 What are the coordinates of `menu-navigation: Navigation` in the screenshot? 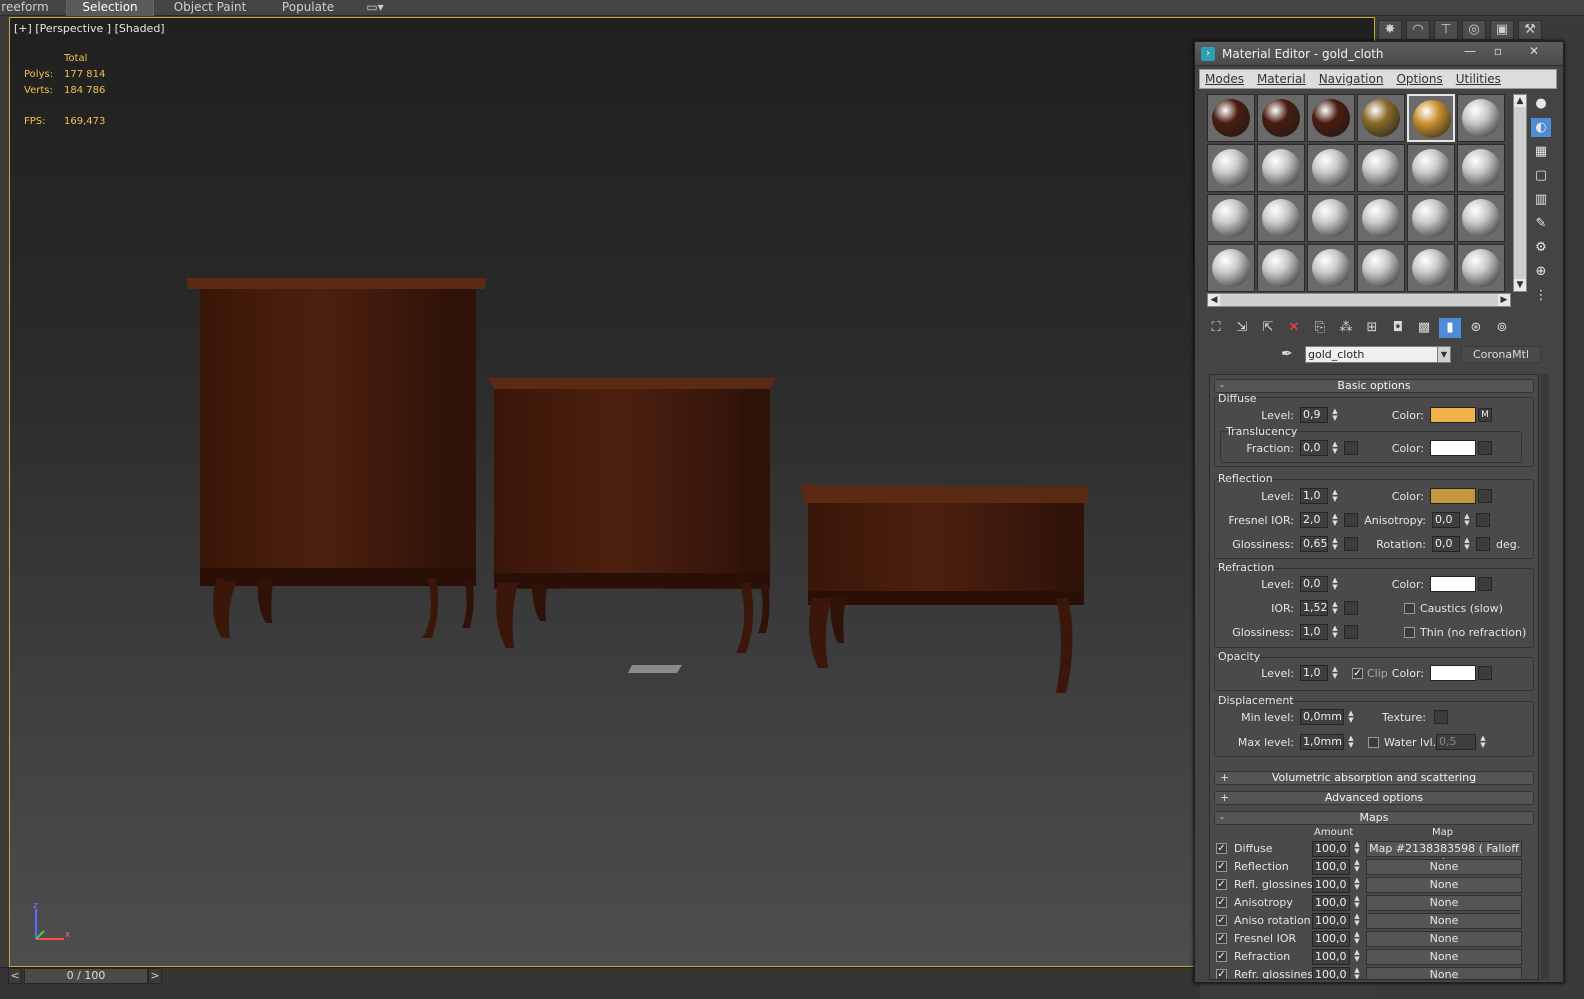 It's located at (1353, 79).